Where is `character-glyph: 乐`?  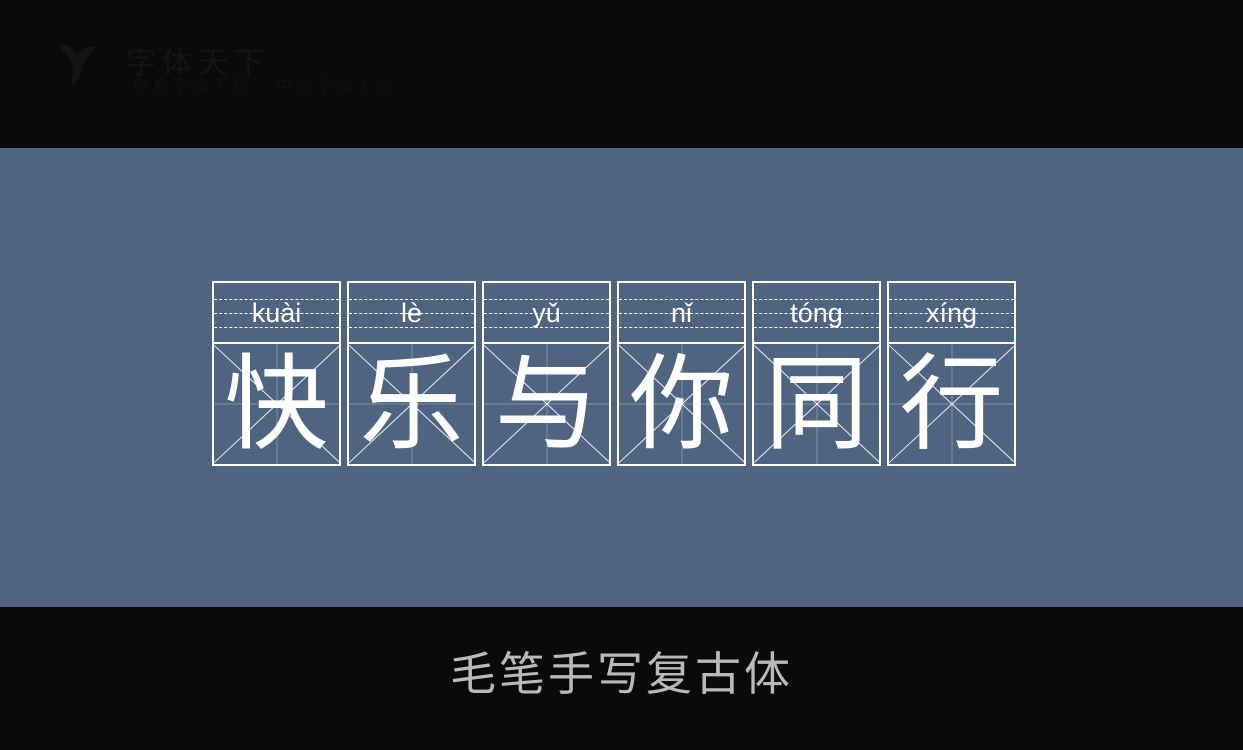
character-glyph: 乐 is located at coordinates (411, 404).